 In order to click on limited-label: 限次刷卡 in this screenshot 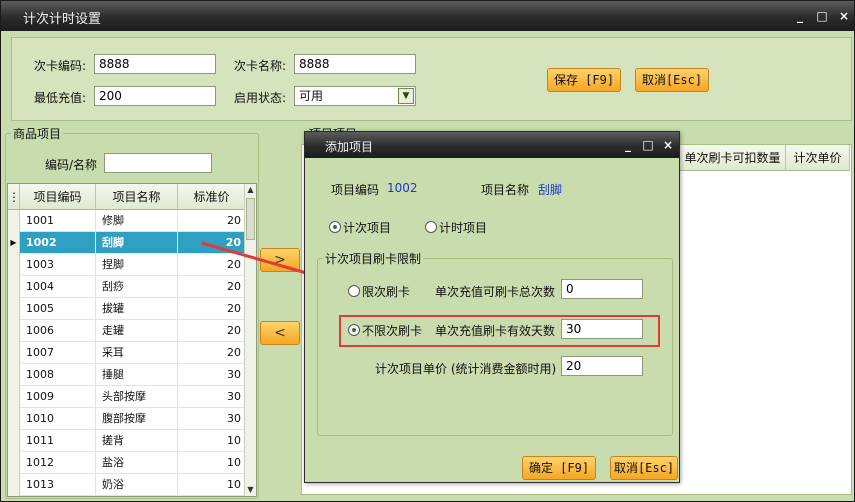, I will do `click(386, 291)`.